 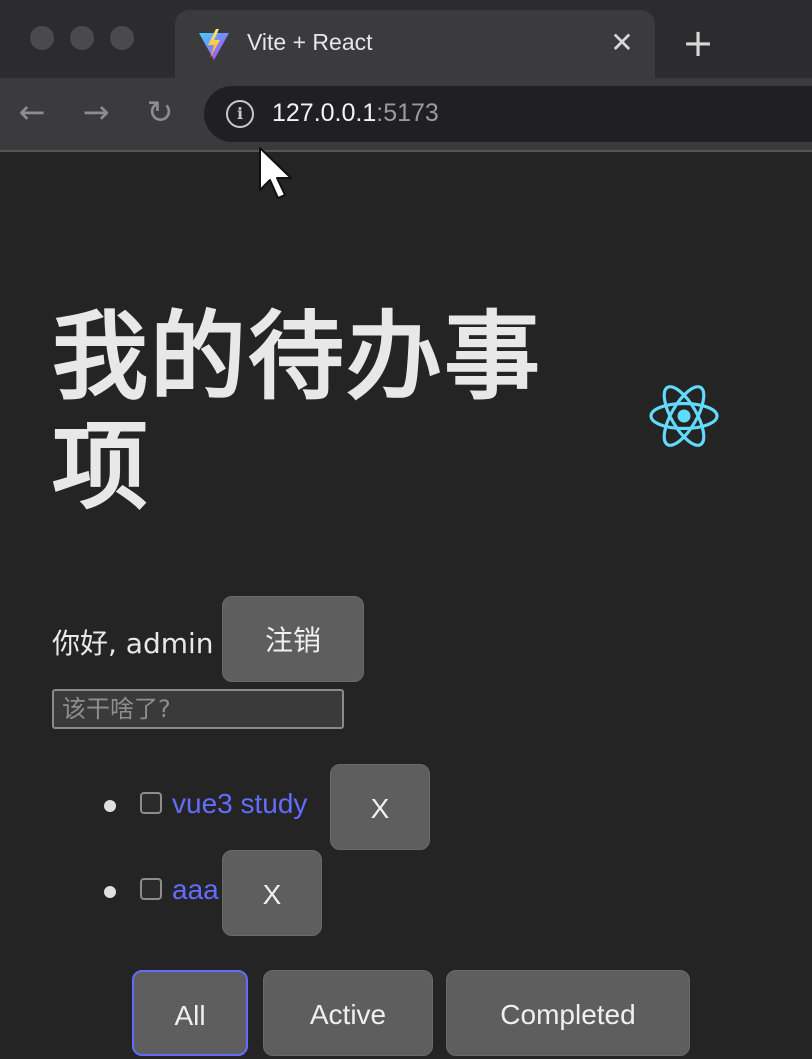 I want to click on window-minimize-dot, so click(x=82, y=38).